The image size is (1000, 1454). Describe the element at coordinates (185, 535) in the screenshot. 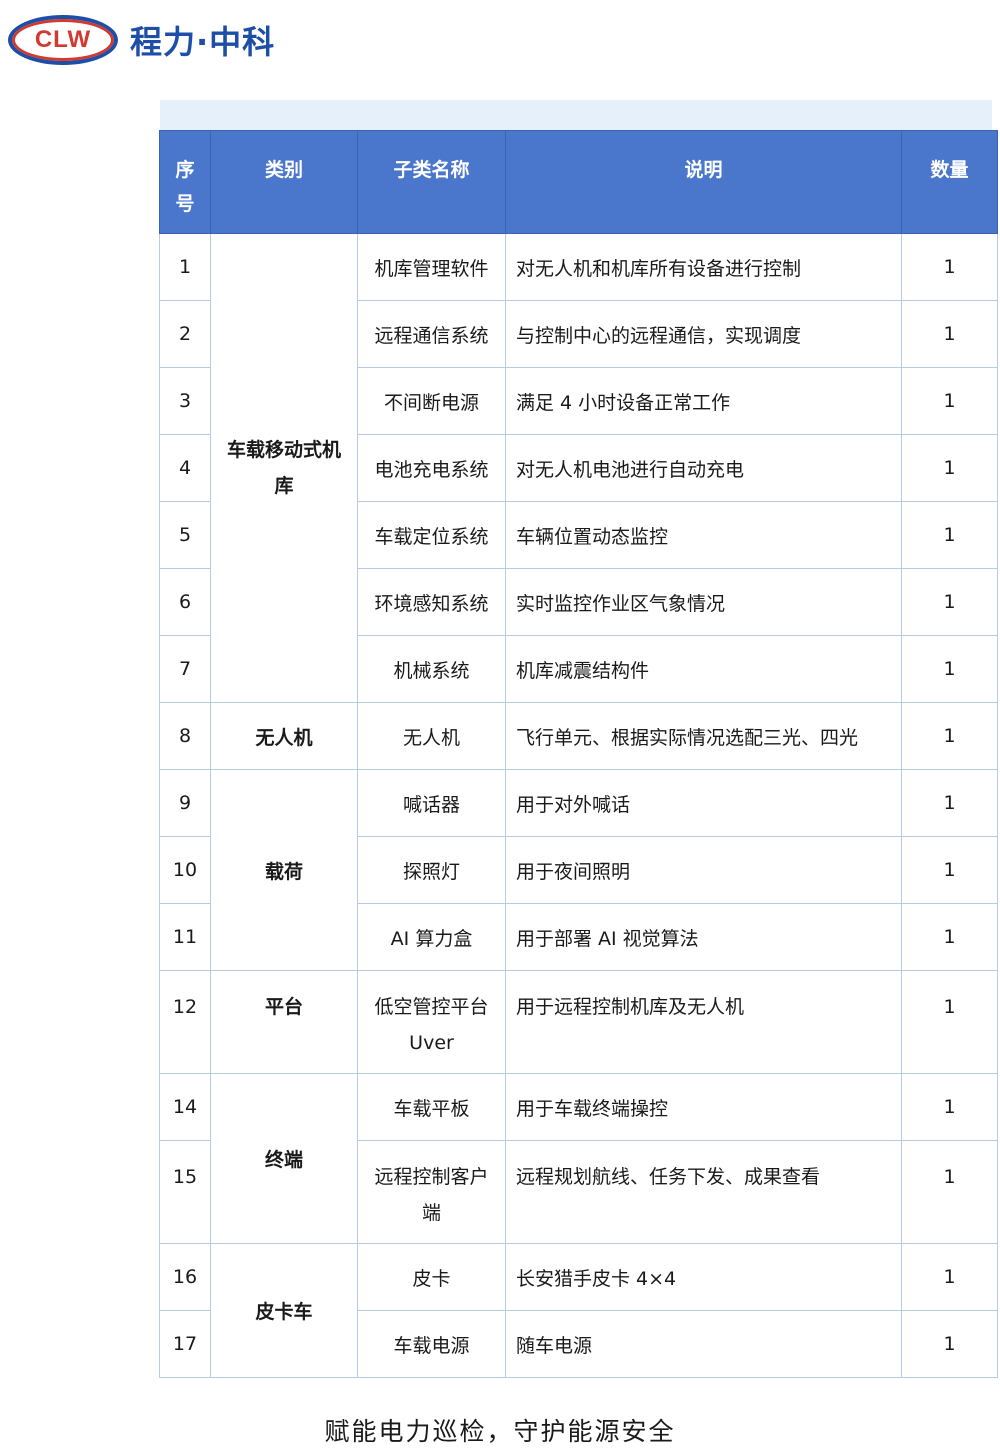

I see `row-index: 5` at that location.